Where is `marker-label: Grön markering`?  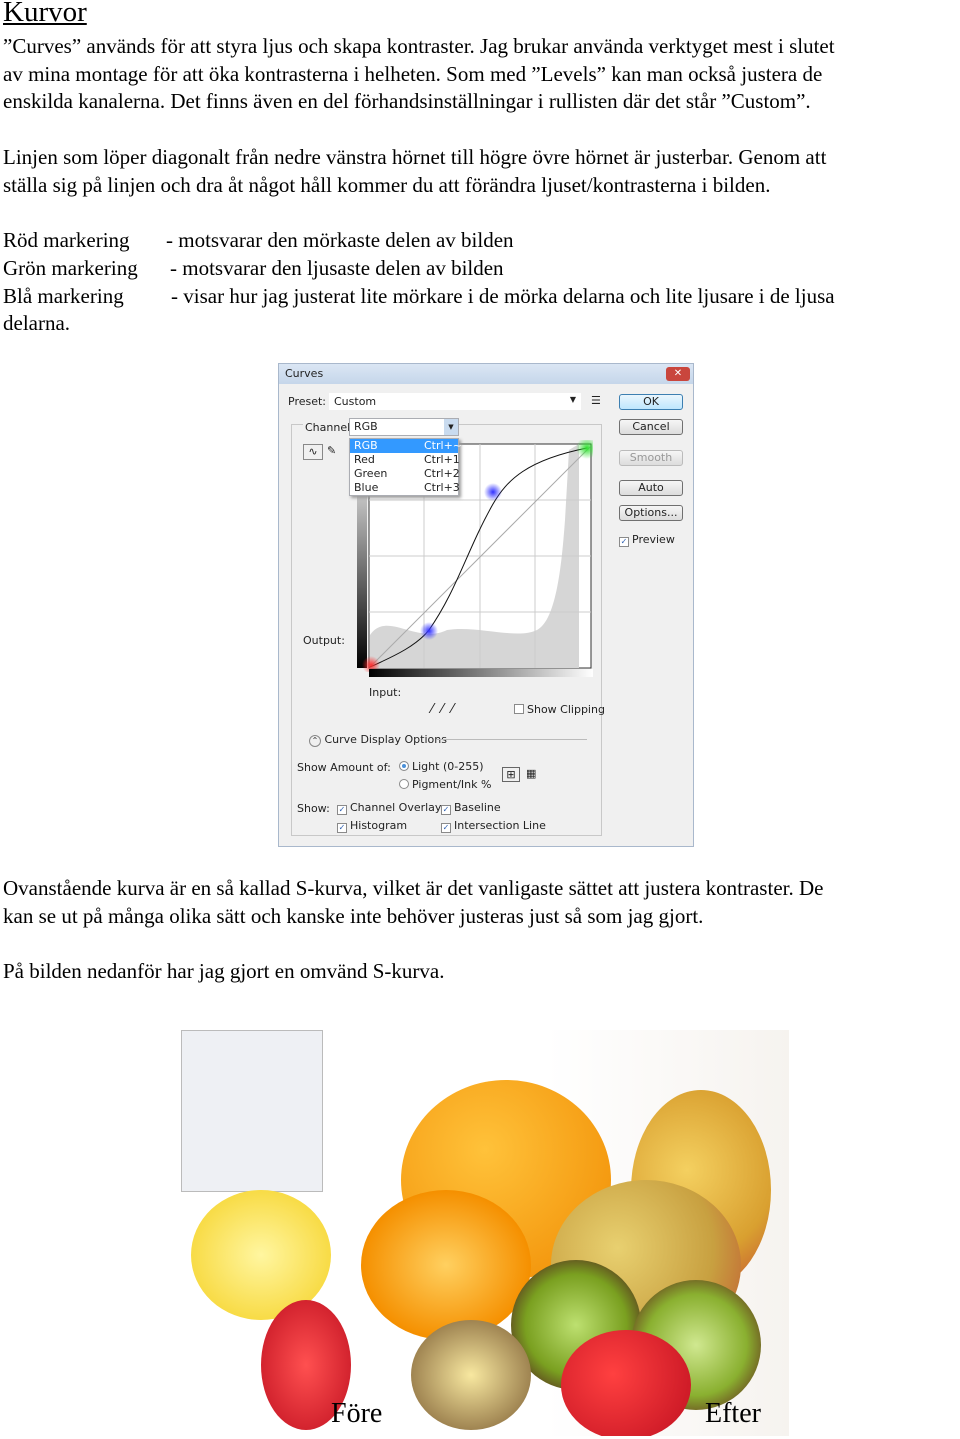
marker-label: Grön markering is located at coordinates (70, 268).